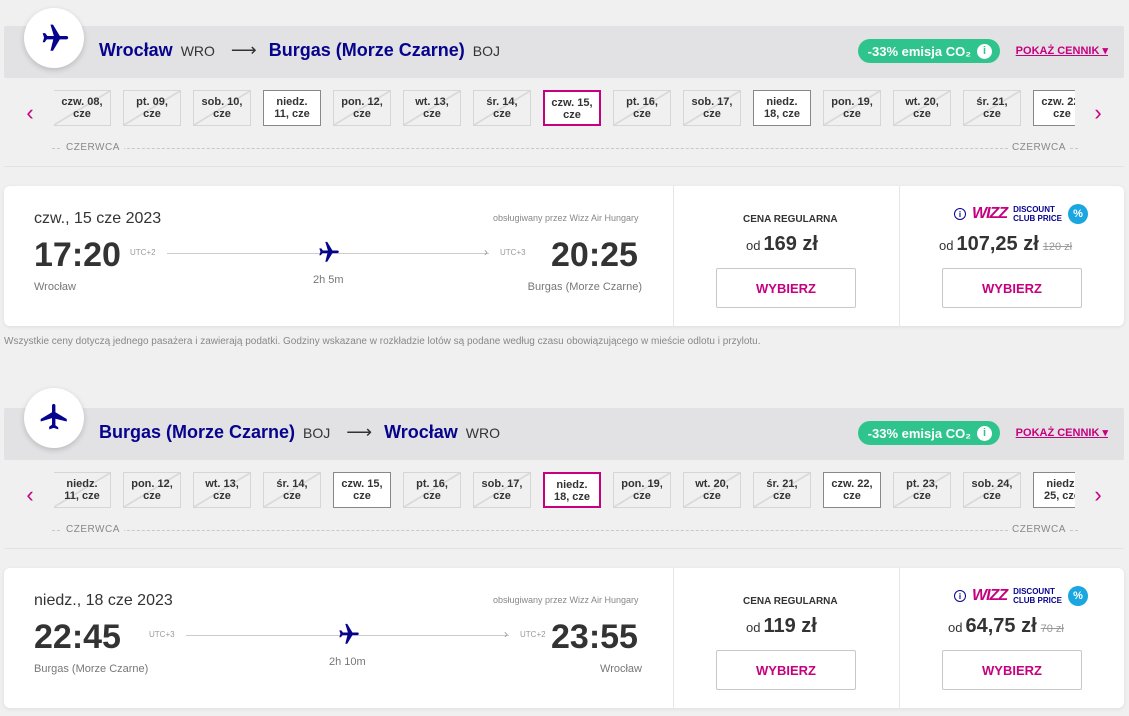 The height and width of the screenshot is (716, 1129). What do you see at coordinates (922, 490) in the screenshot?
I see `date-tile: pt. 23, cze` at bounding box center [922, 490].